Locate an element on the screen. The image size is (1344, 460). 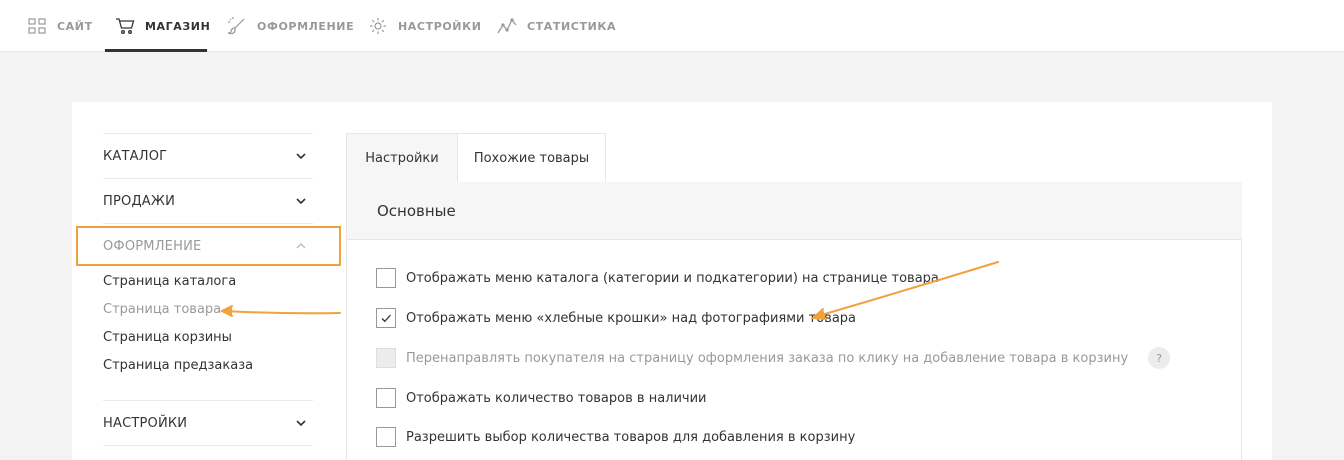
checkmark-icon is located at coordinates (386, 318).